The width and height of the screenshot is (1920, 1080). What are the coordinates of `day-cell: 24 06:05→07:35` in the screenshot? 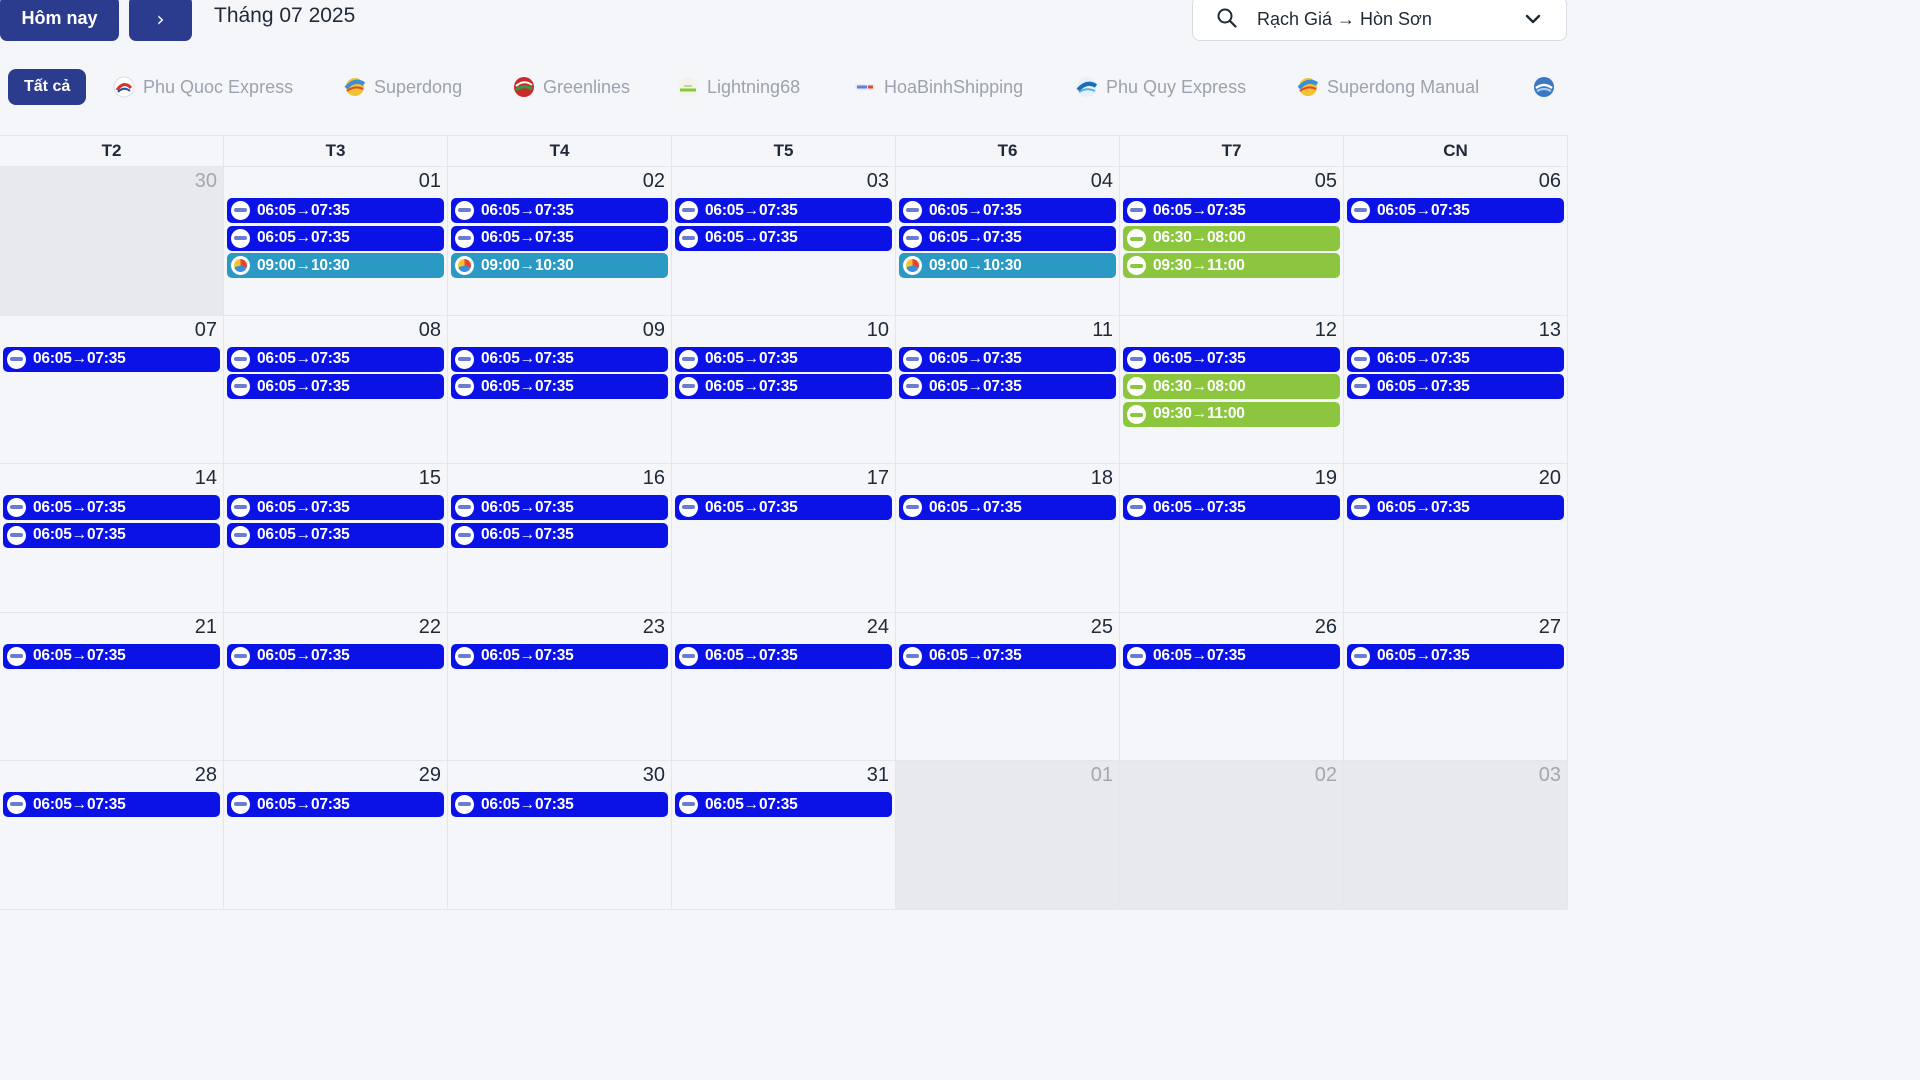 It's located at (784, 686).